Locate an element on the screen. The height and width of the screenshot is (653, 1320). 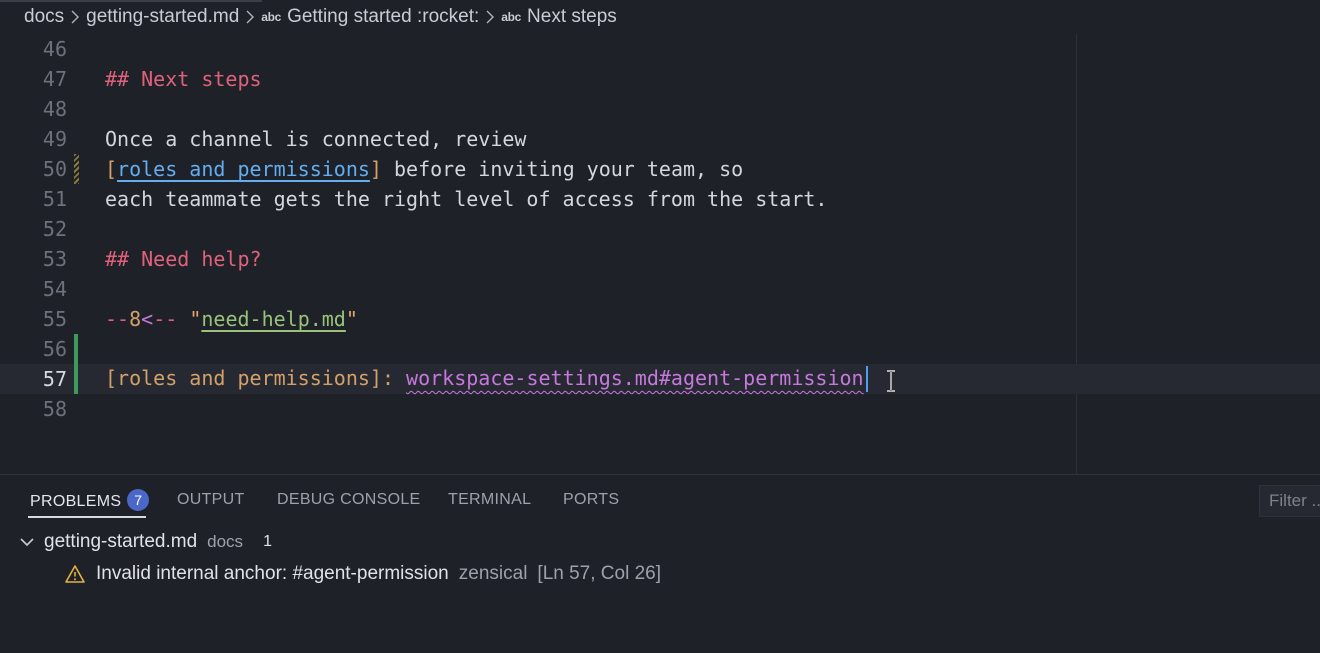
paragraph-text: before inviting your team, so is located at coordinates (562, 169).